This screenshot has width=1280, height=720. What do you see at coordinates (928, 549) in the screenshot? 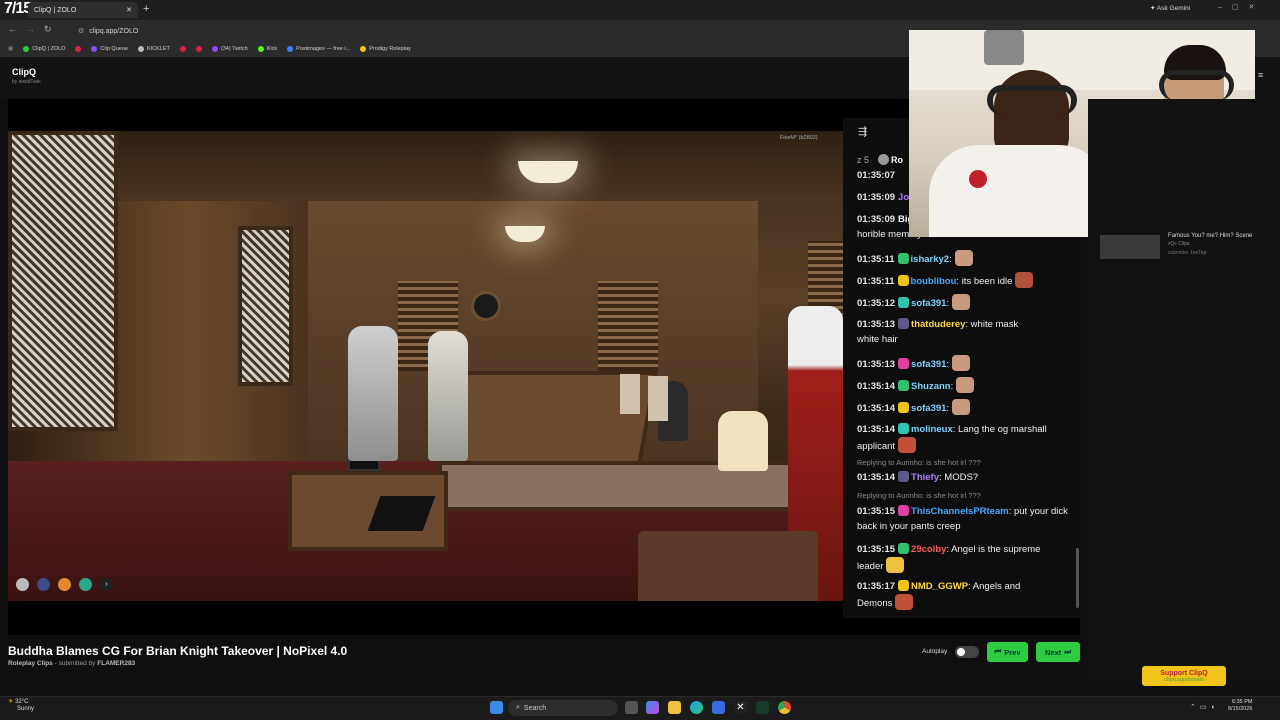
I see `chat-username: 29colby` at bounding box center [928, 549].